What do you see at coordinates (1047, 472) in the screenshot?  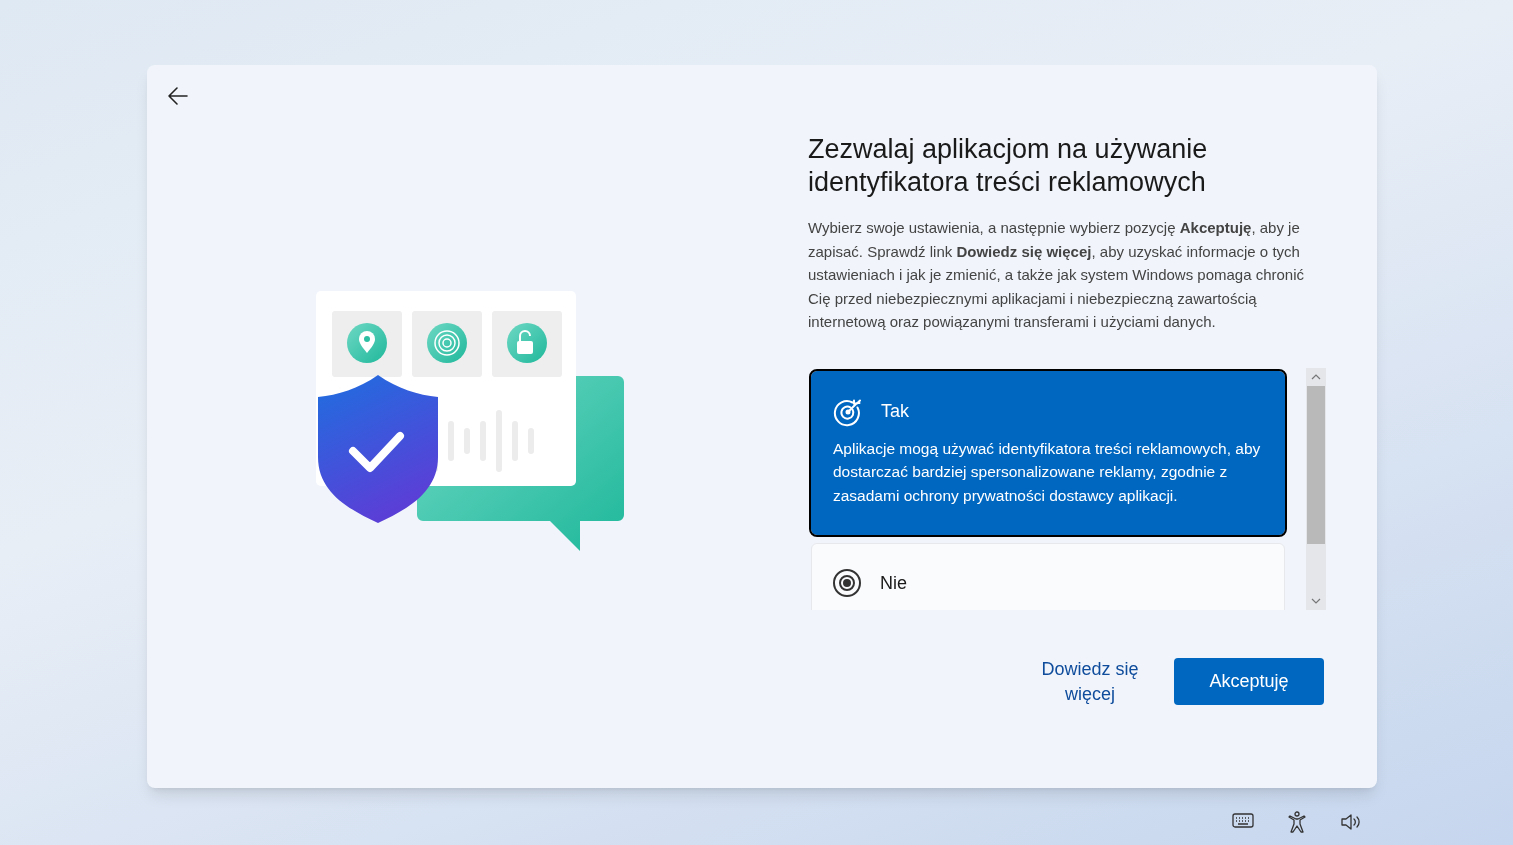 I see `option-description: Aplikacje mogą używać identyfikatora treści reklamowych, aby dostarczać bardziej spersonalizowane reklamy, zgodnie z zasadami ochrony prywatności dostawcy aplikacji.` at bounding box center [1047, 472].